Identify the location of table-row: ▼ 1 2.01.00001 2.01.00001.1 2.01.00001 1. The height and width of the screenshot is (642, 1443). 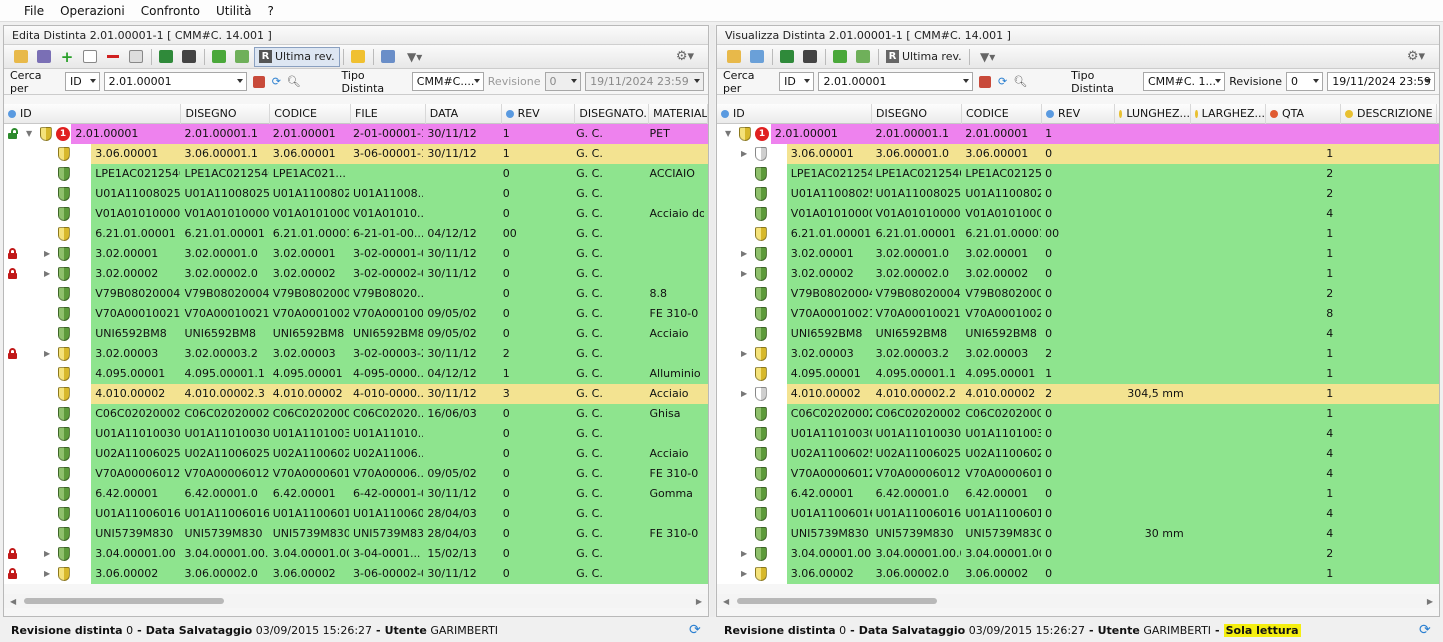
(1078, 134).